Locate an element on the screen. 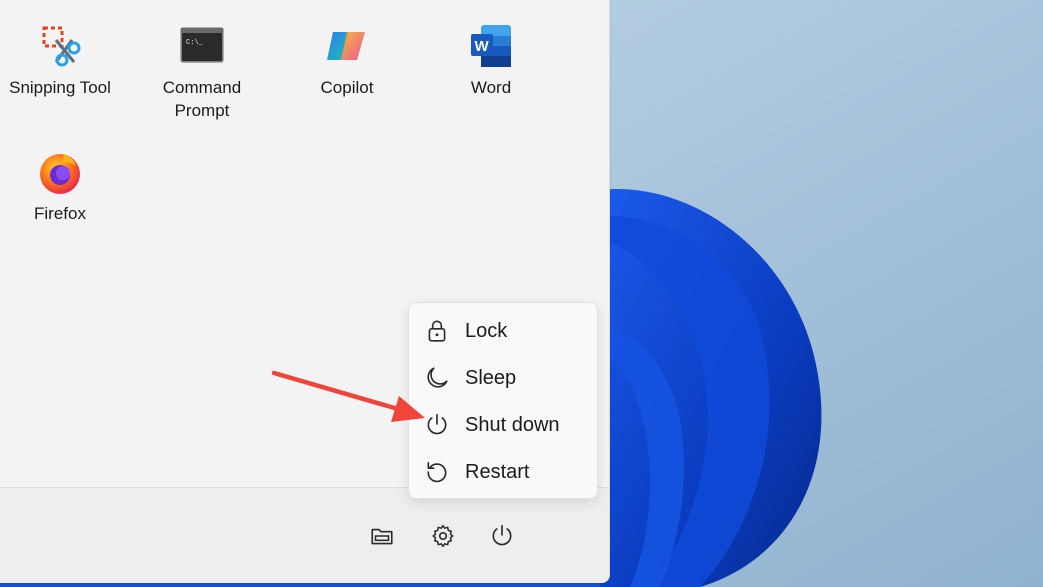 The width and height of the screenshot is (1043, 587). copilot-icon is located at coordinates (346, 46).